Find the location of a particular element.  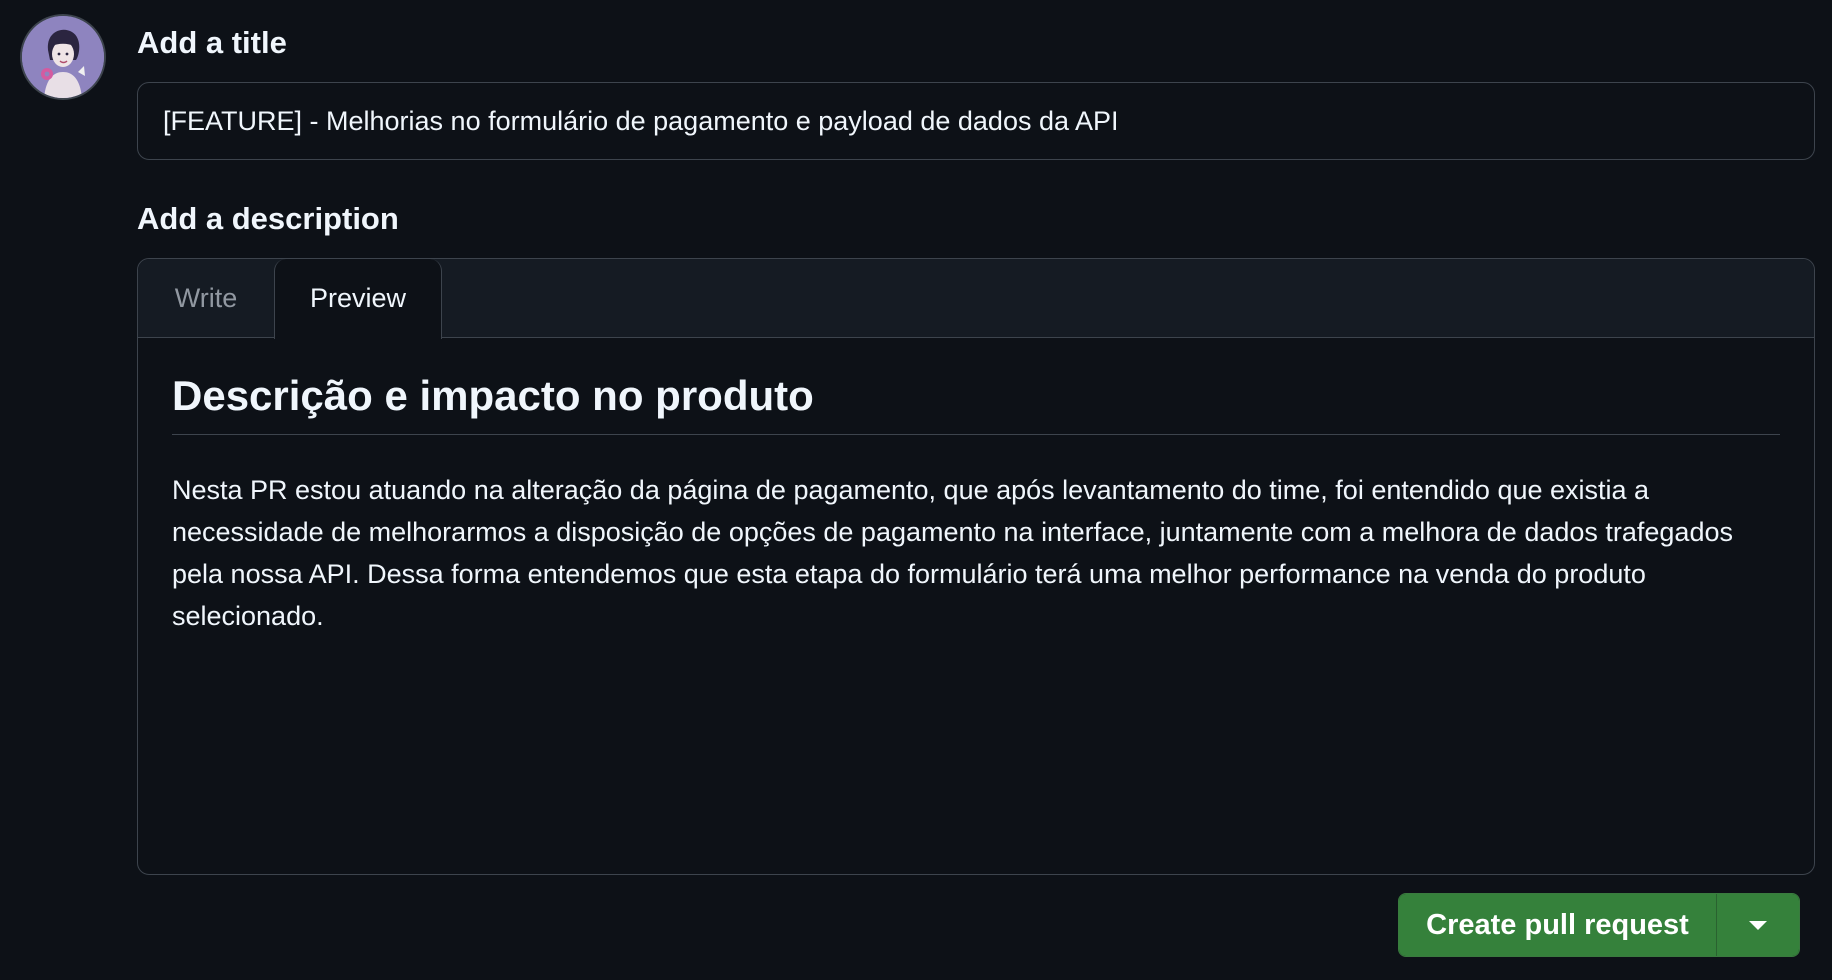

avatar-illustration-icon is located at coordinates (63, 57).